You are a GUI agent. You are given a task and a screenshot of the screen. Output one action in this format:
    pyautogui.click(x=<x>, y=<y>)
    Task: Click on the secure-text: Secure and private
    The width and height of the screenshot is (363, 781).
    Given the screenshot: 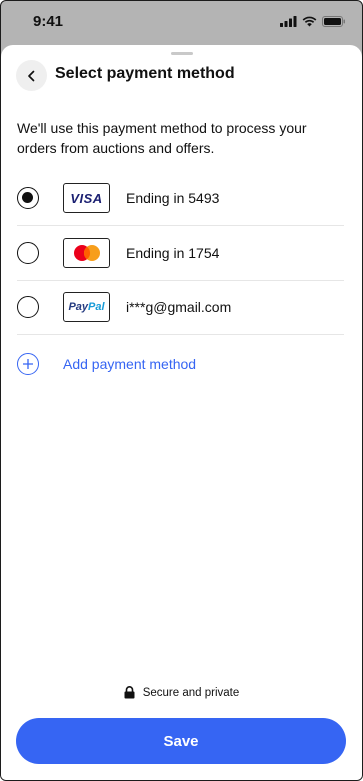 What is the action you would take?
    pyautogui.click(x=191, y=692)
    